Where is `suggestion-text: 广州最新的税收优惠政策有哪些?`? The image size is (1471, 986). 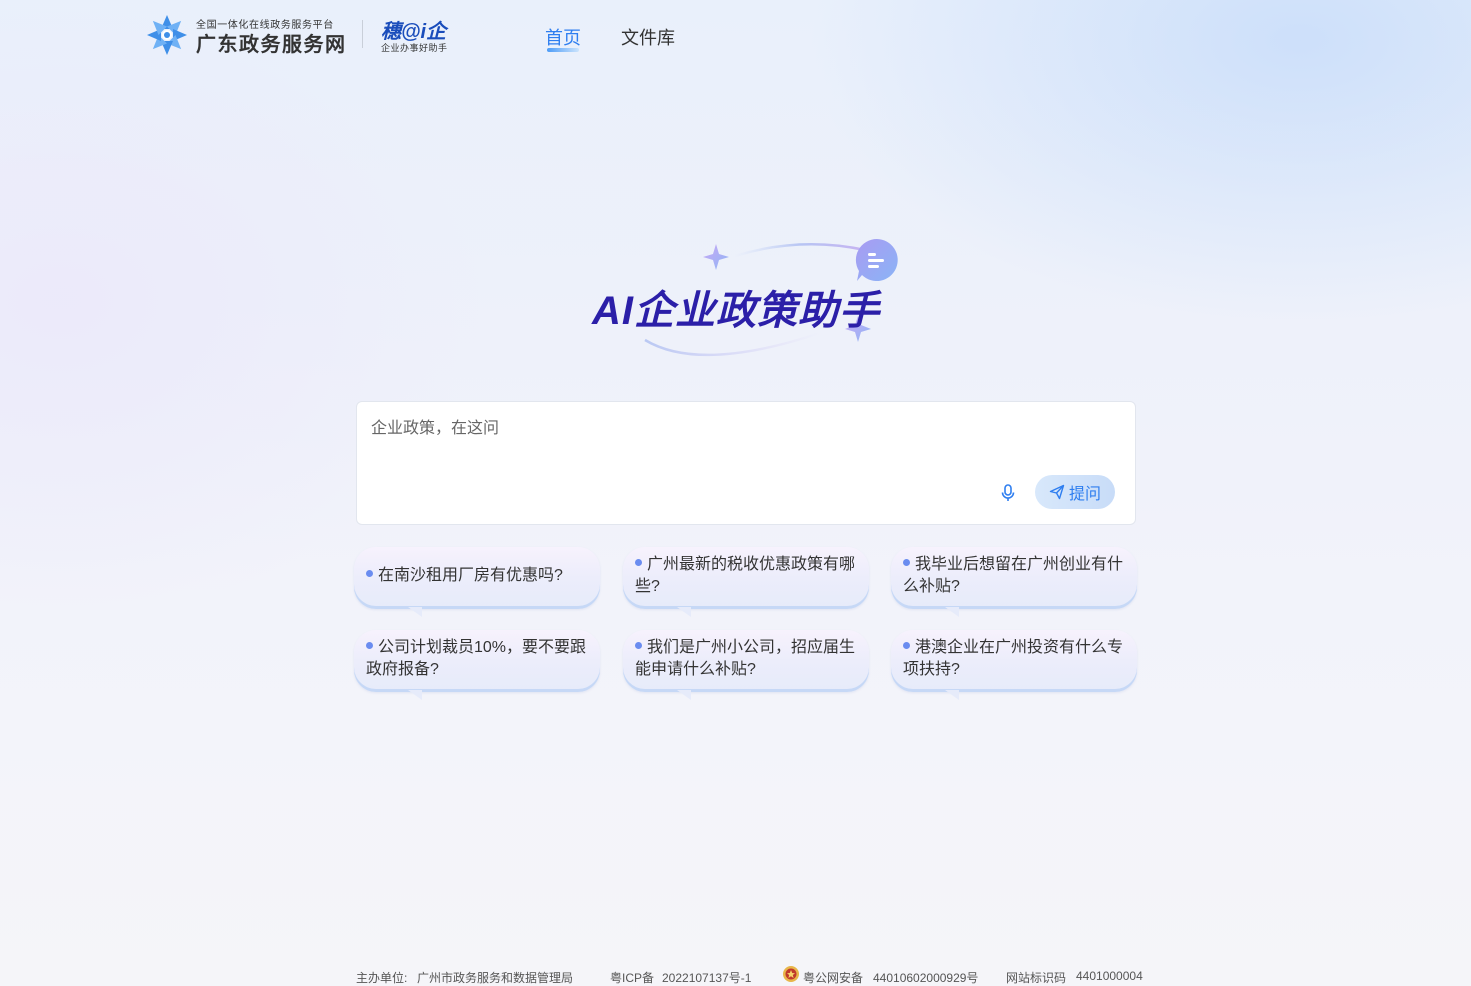
suggestion-text: 广州最新的税收优惠政策有哪些? is located at coordinates (745, 575).